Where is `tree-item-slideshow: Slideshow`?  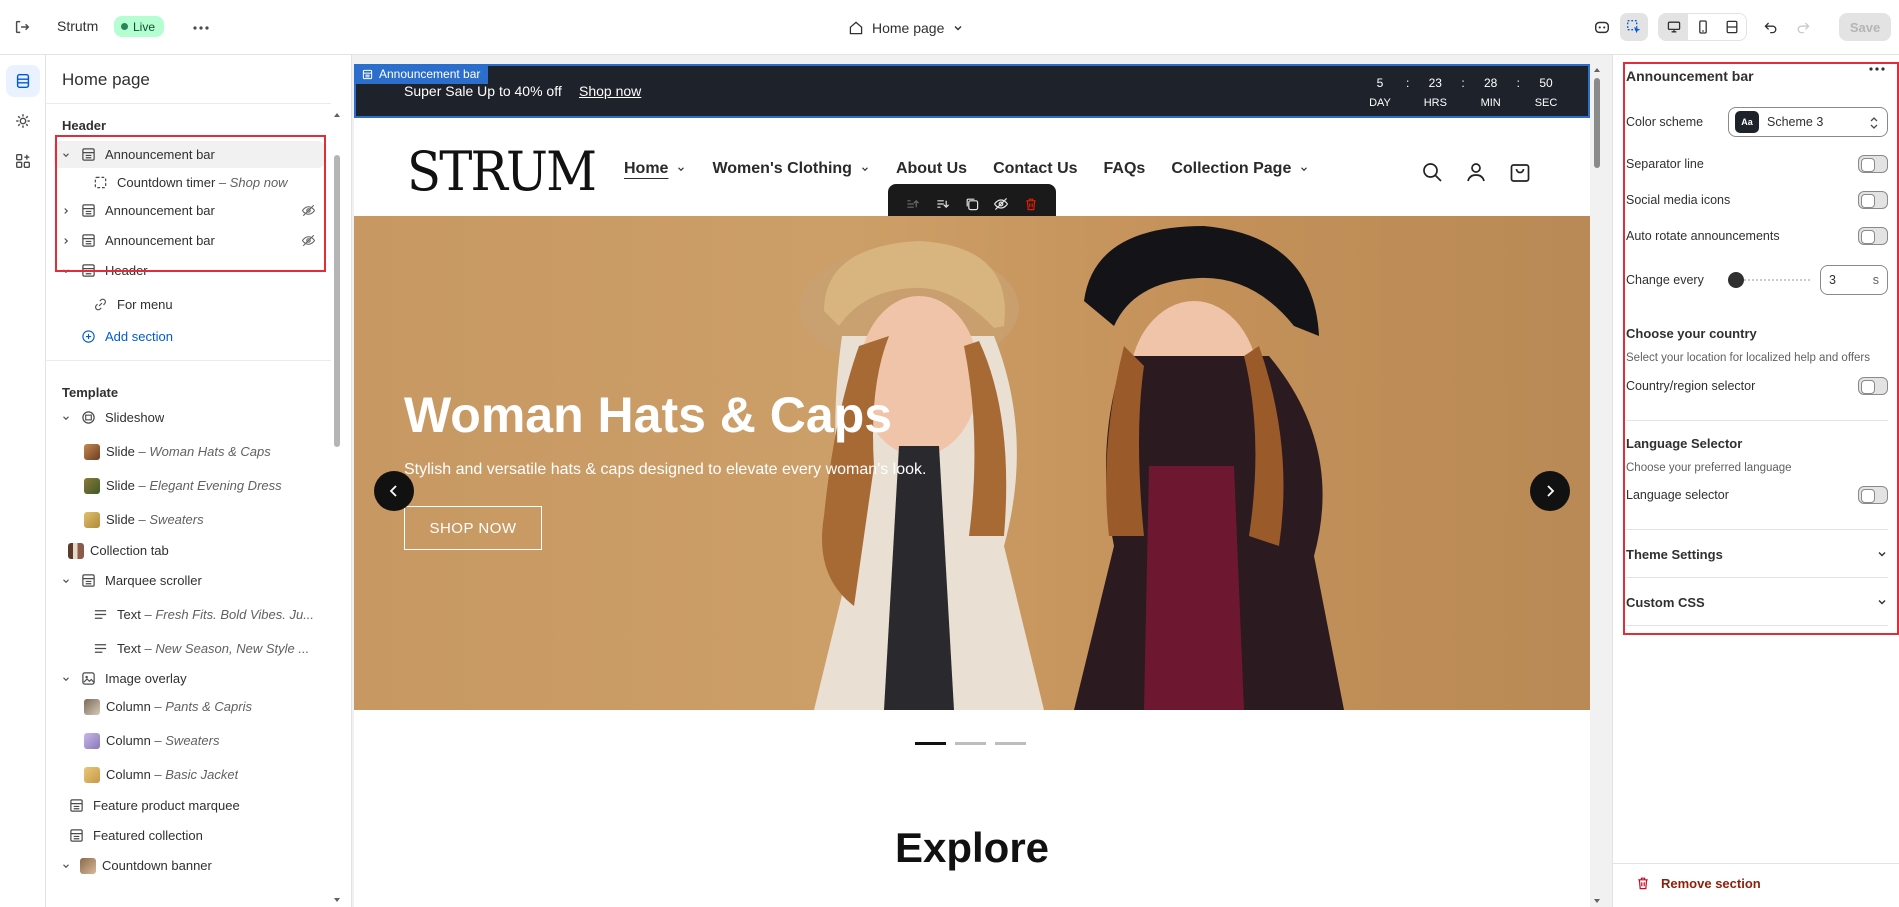 tree-item-slideshow: Slideshow is located at coordinates (189, 417).